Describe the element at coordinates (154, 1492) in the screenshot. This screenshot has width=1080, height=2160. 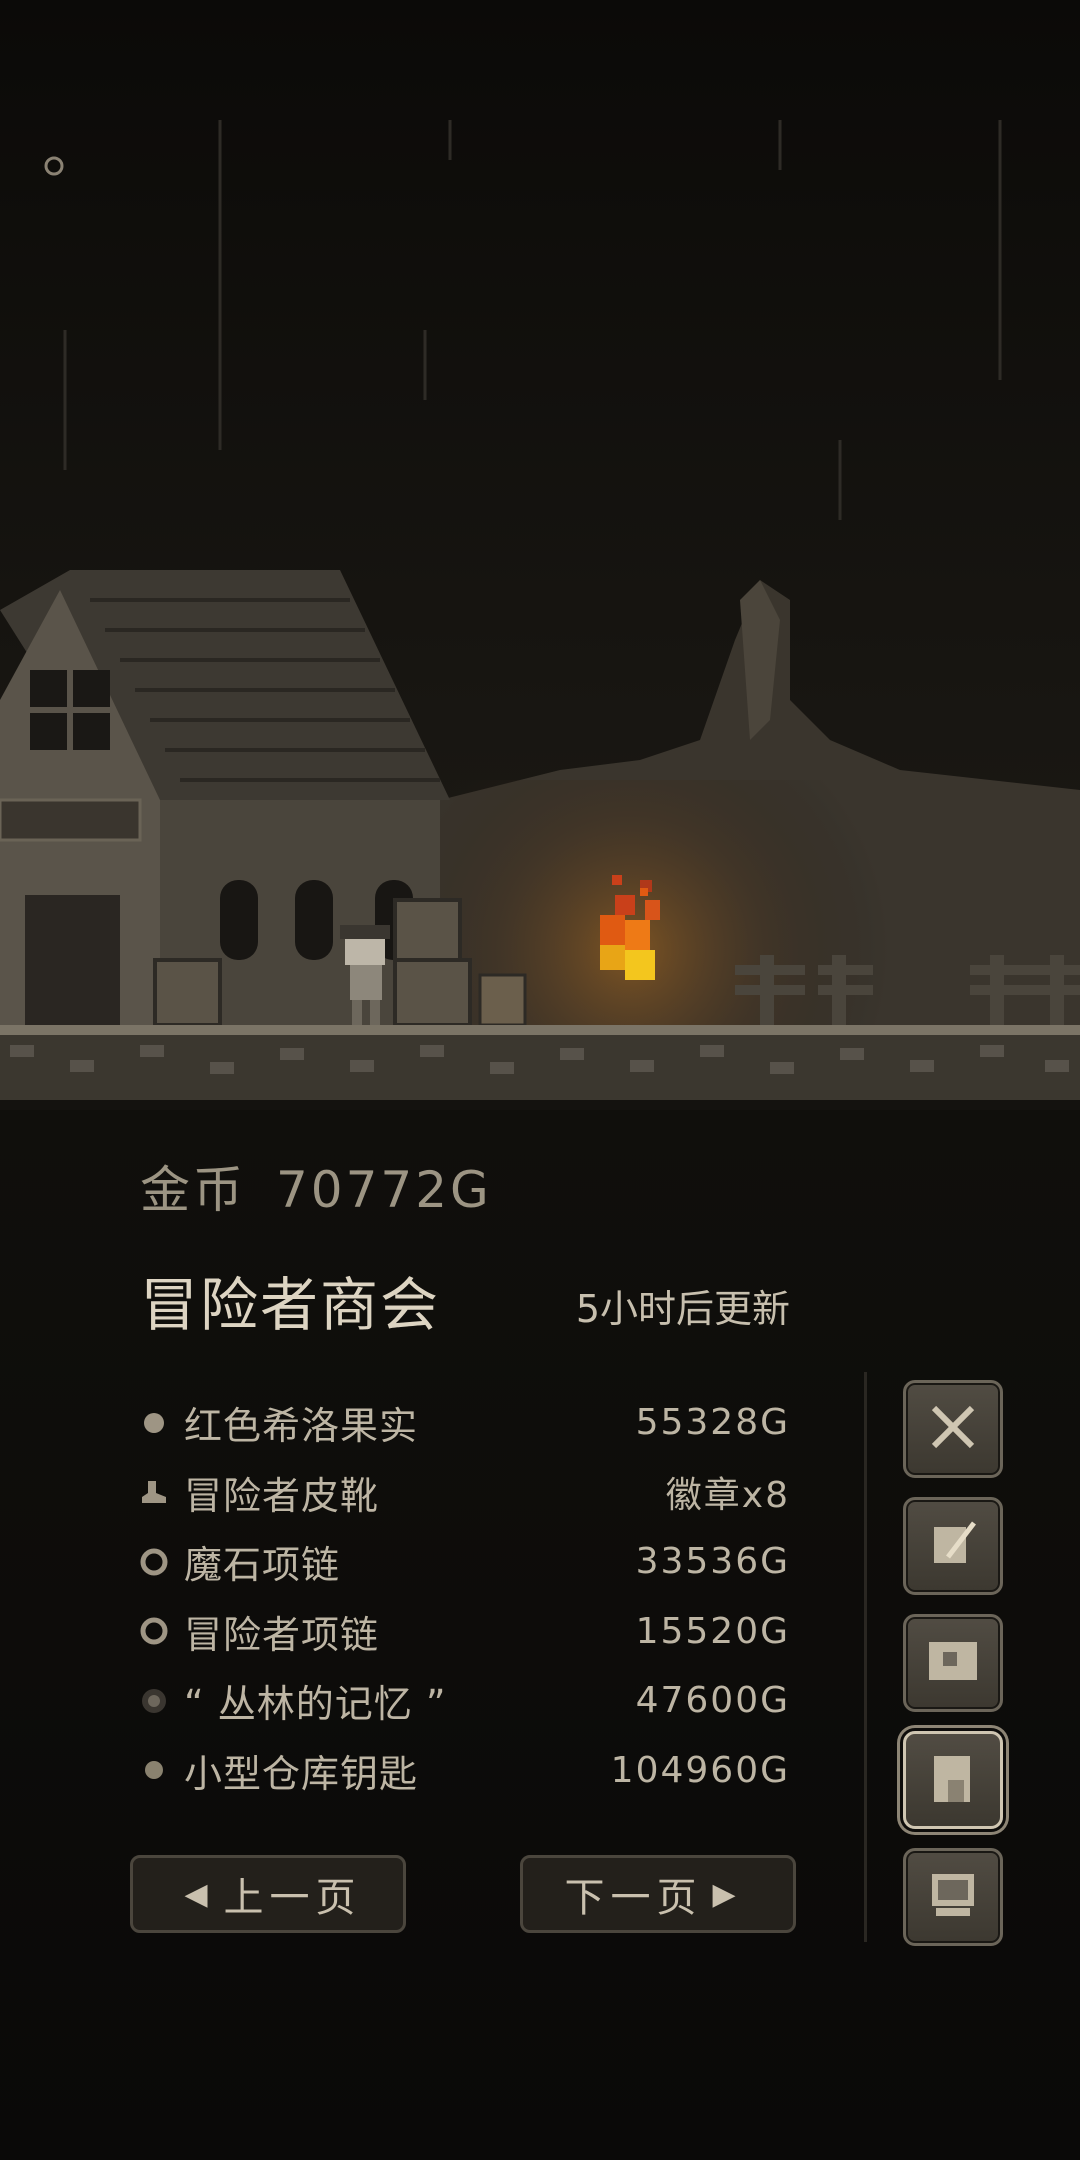
I see `boot-icon` at that location.